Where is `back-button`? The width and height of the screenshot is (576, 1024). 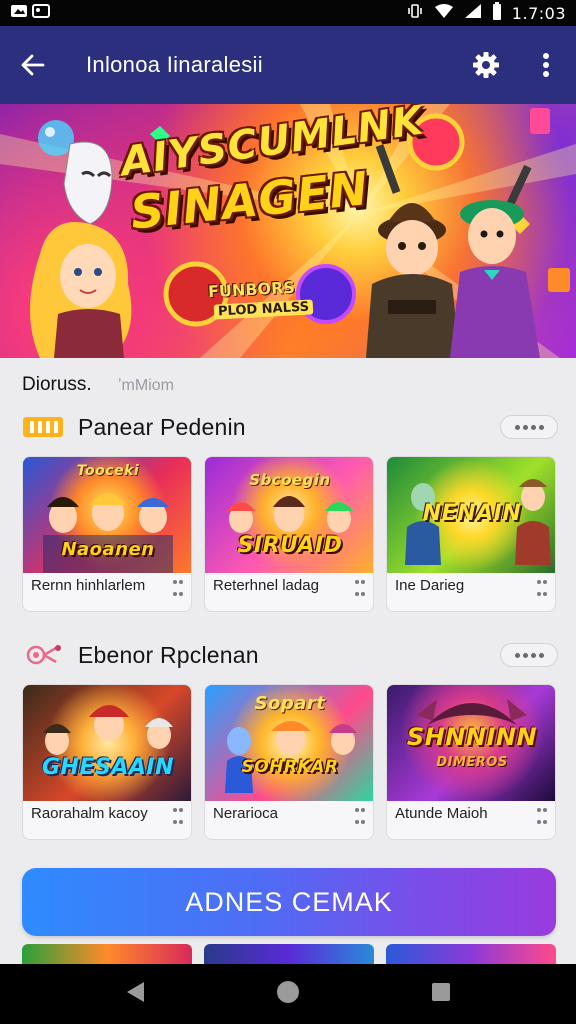 back-button is located at coordinates (33, 65).